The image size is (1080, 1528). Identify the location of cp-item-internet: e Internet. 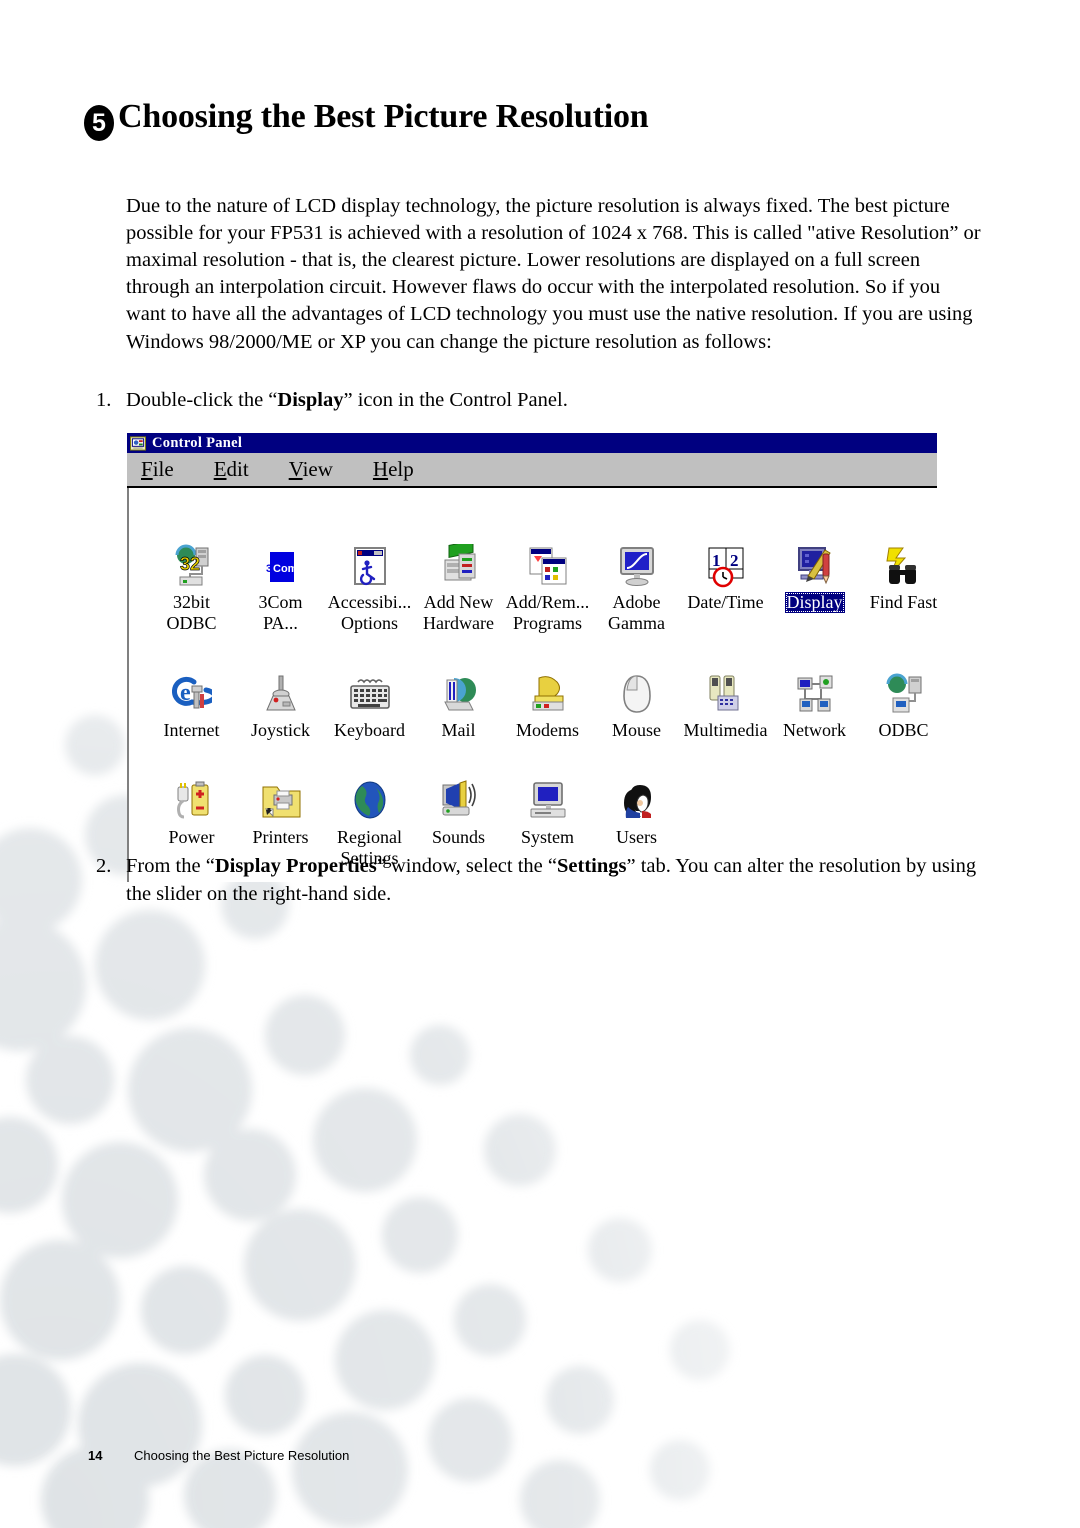
(191, 704).